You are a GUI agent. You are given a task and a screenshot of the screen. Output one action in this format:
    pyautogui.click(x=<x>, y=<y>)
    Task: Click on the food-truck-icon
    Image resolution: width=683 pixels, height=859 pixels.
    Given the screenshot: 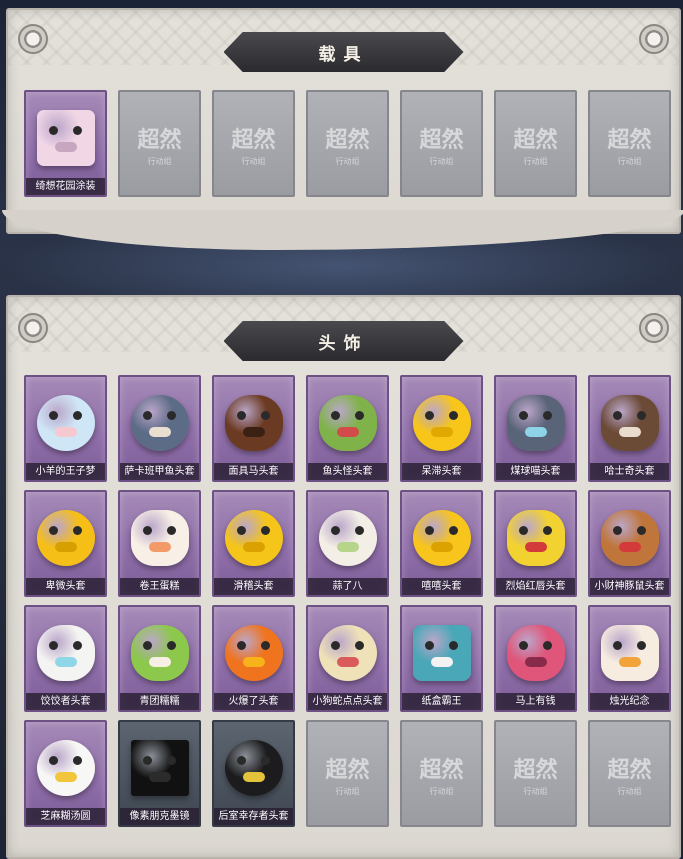 What is the action you would take?
    pyautogui.click(x=66, y=137)
    